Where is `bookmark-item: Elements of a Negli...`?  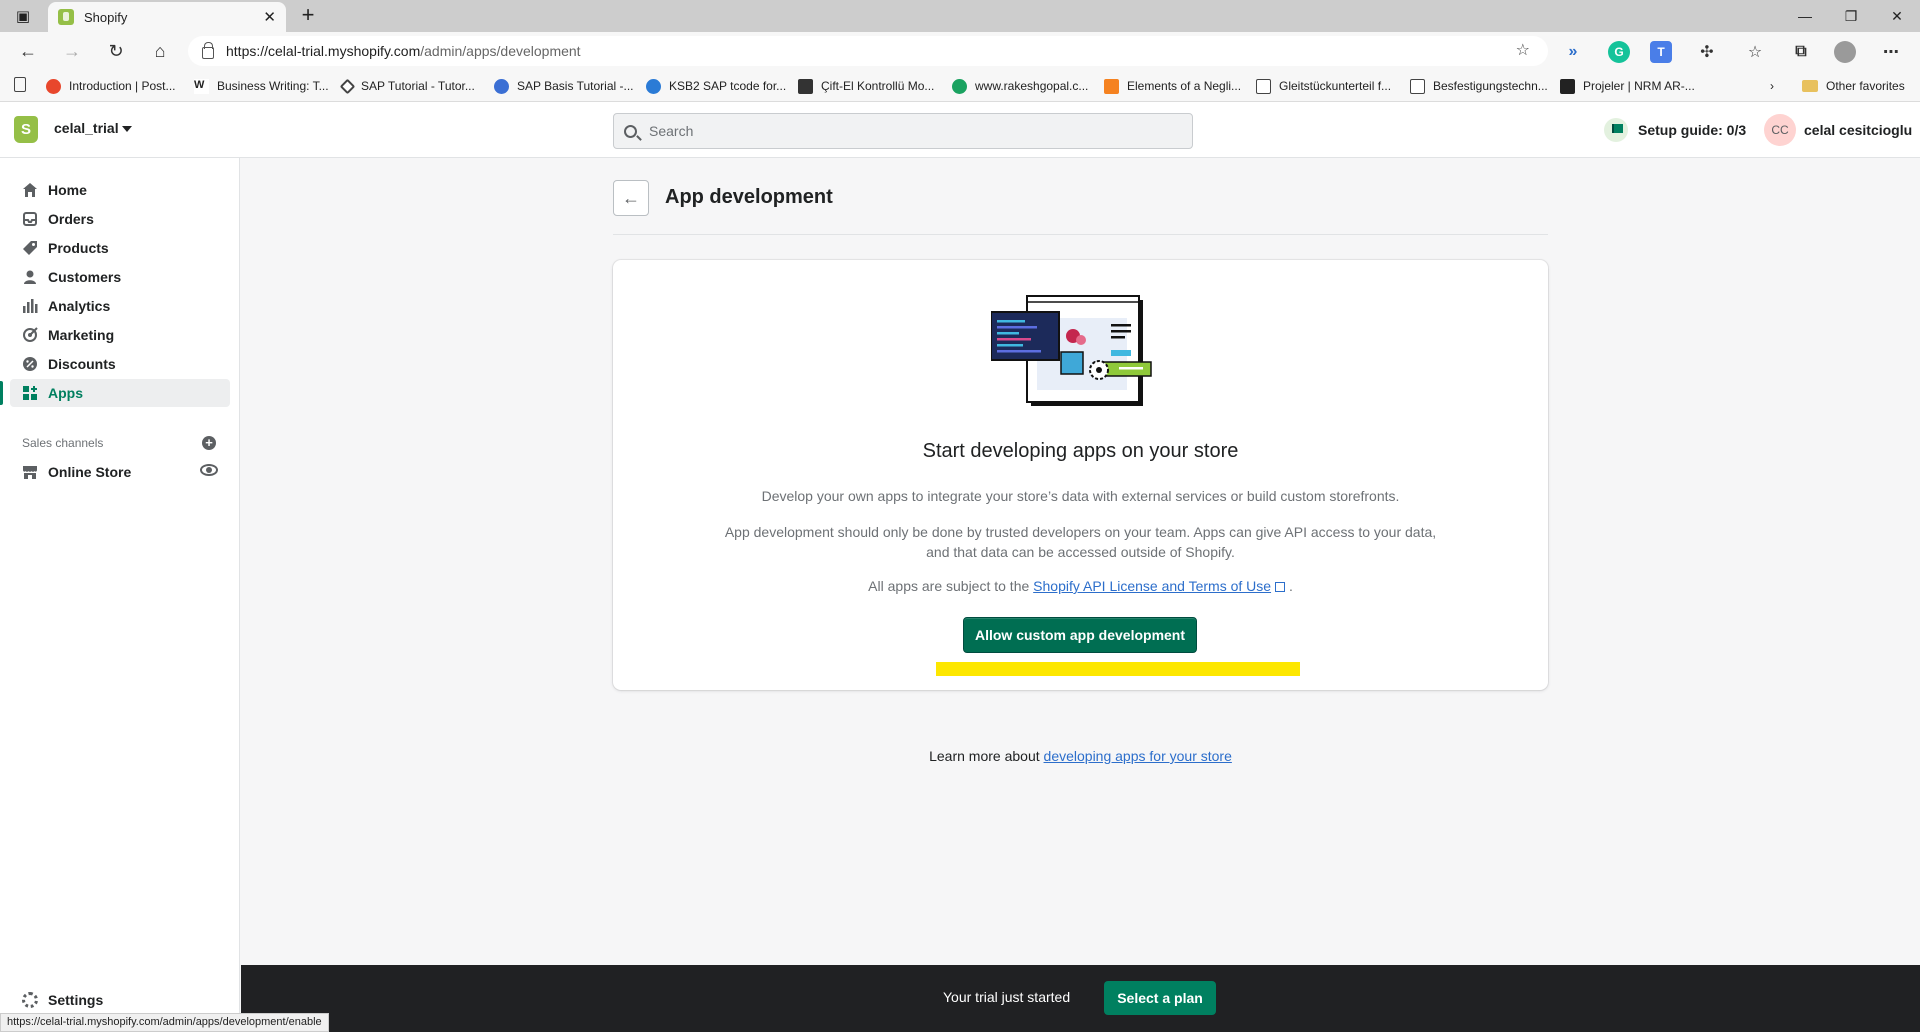
bookmark-item: Elements of a Negli... is located at coordinates (1172, 86).